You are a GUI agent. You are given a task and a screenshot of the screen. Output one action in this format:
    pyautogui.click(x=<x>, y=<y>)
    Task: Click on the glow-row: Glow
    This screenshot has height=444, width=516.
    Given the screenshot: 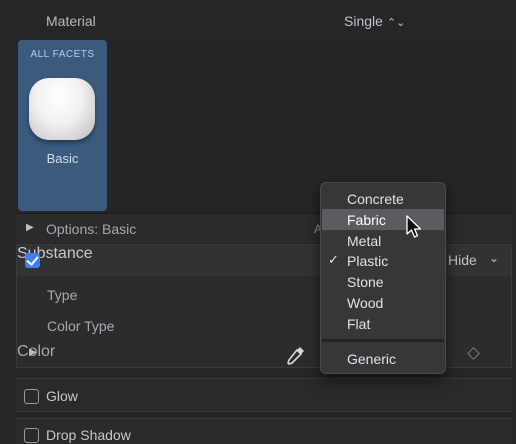 What is the action you would take?
    pyautogui.click(x=264, y=395)
    